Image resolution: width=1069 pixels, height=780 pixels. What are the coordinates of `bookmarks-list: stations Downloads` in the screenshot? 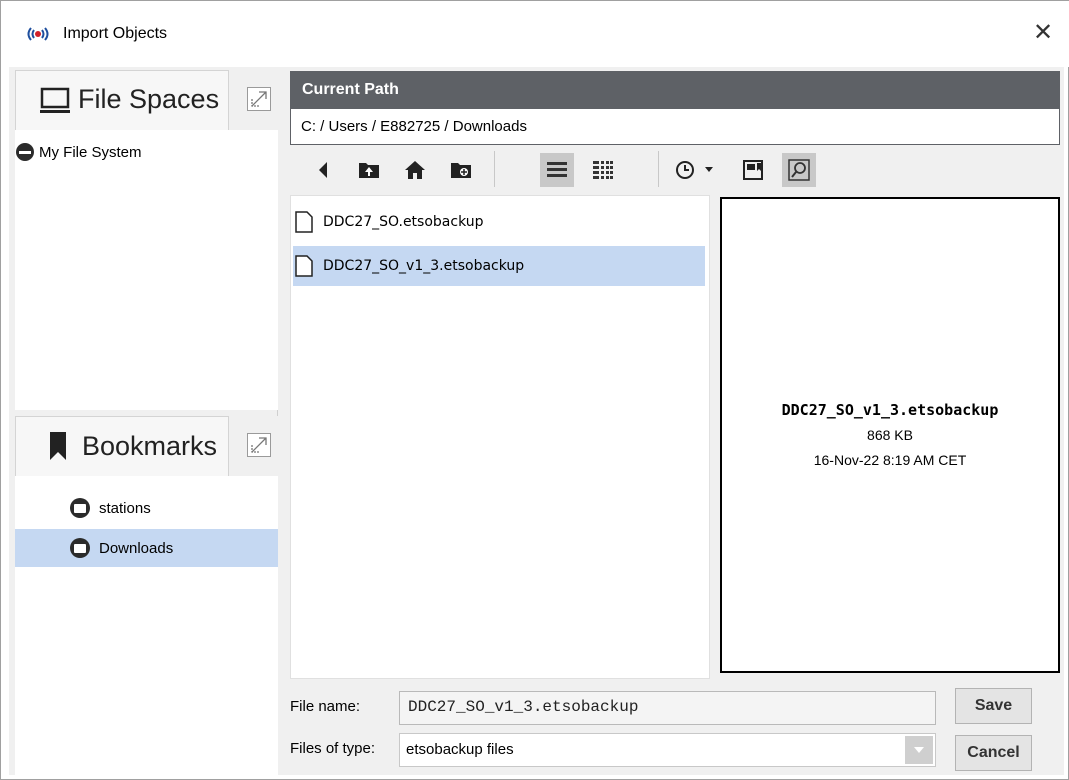 It's located at (146, 626).